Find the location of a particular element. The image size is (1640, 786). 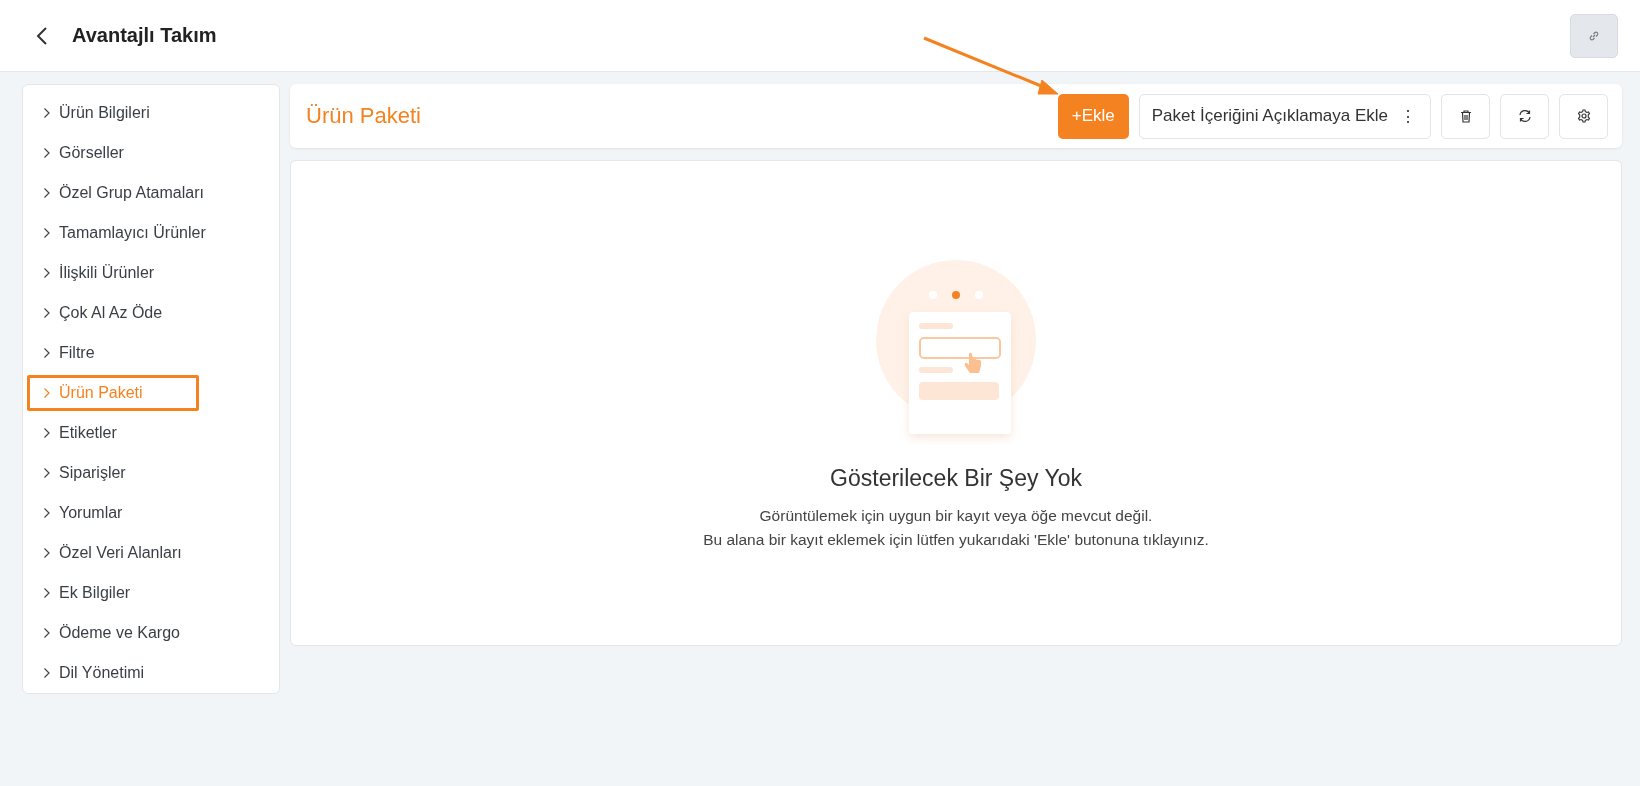

sidebar-item: Özel Grup Atamaları is located at coordinates (123, 193).